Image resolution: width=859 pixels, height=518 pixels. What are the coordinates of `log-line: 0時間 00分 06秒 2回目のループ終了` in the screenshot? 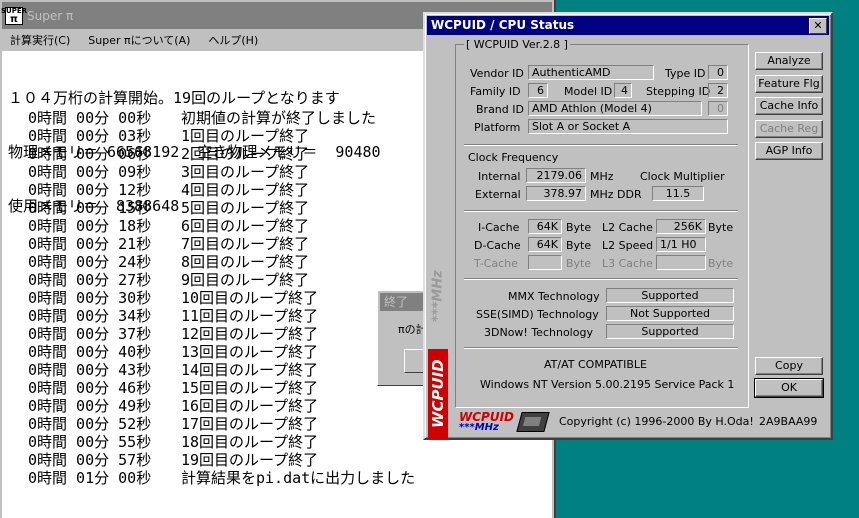 It's located at (221, 154).